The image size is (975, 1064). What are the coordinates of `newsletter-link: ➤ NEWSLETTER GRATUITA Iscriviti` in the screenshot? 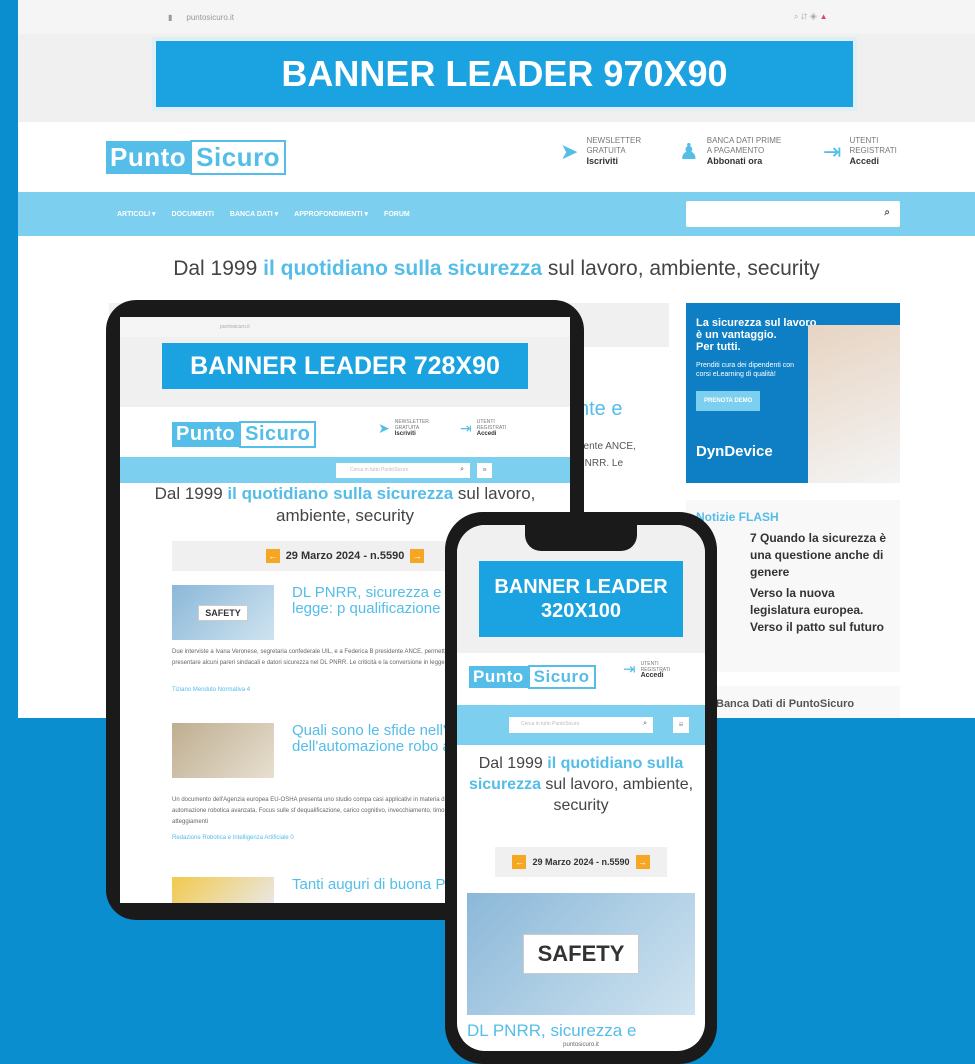 It's located at (600, 151).